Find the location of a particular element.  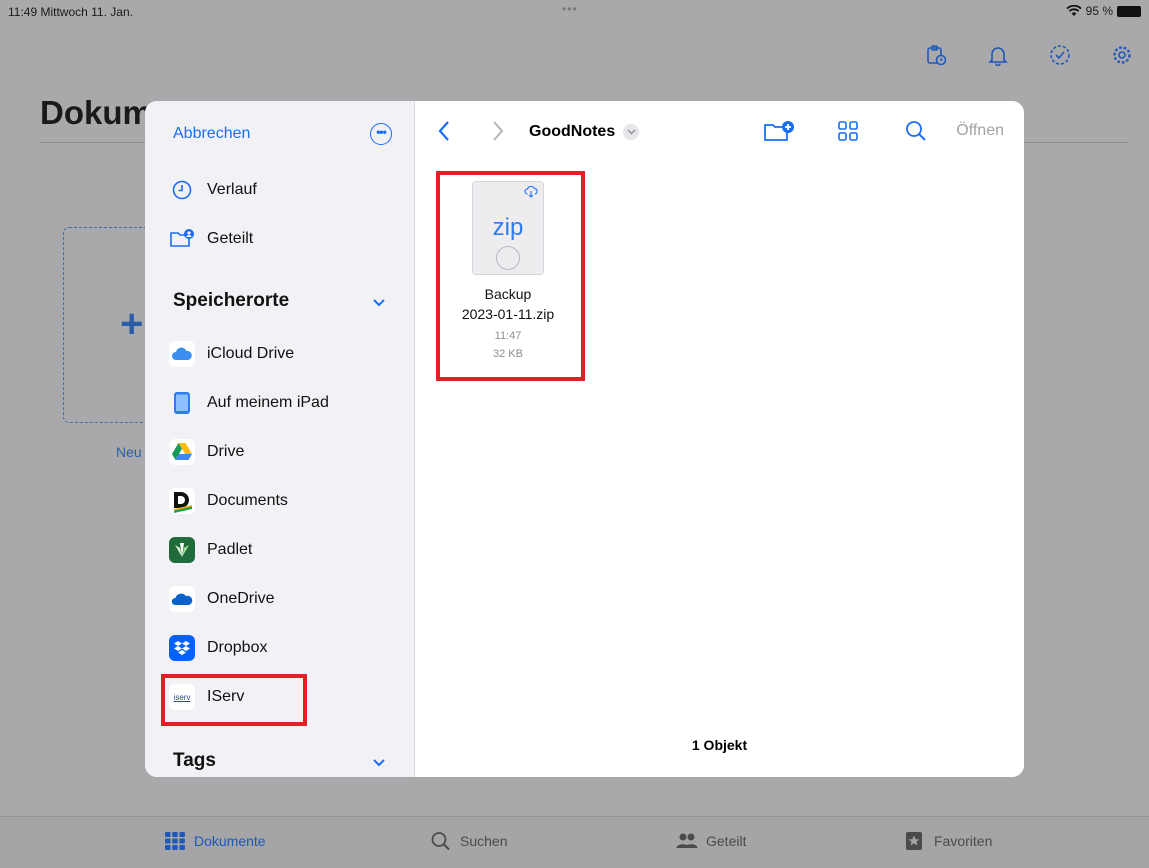

sidebar-item-label: Drive is located at coordinates (226, 451).